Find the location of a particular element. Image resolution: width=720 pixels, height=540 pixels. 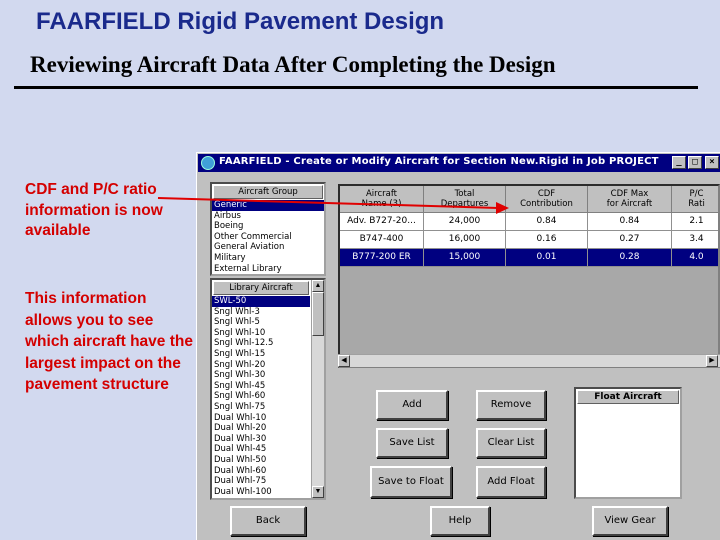

annotation-arrow is located at coordinates (333, 205).